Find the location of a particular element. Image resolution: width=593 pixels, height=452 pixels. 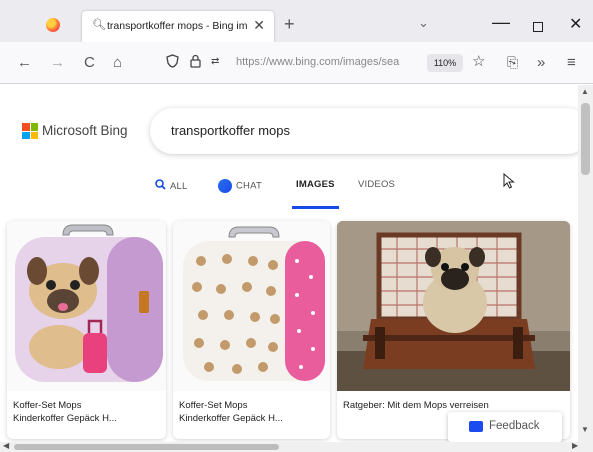

lock-icon is located at coordinates (195, 62).